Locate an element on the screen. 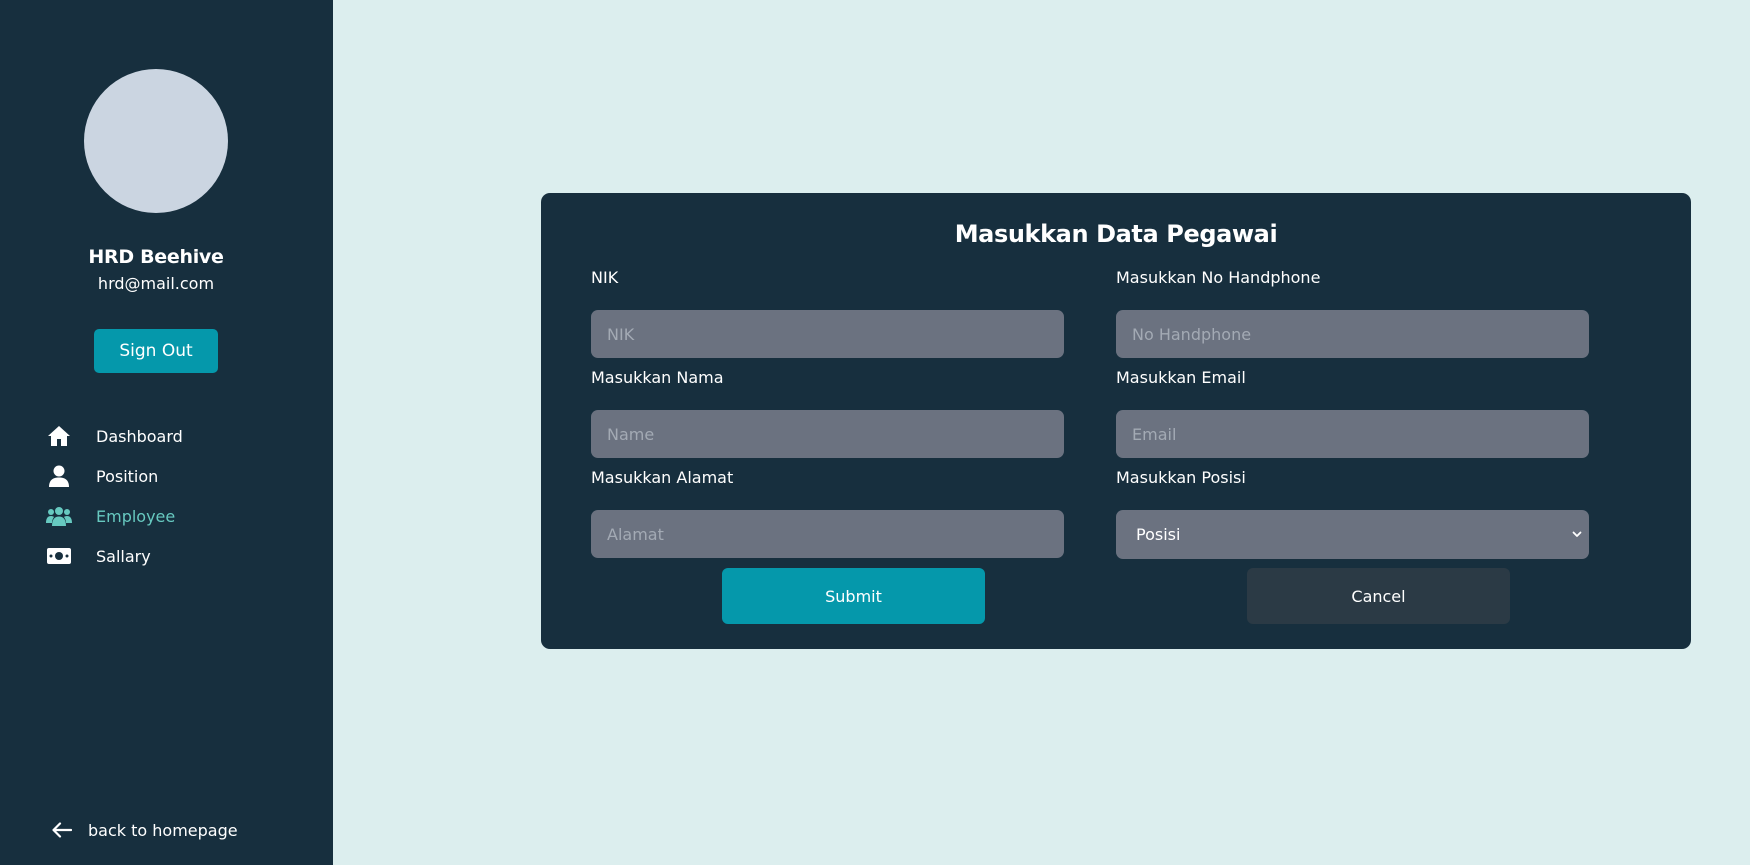 Image resolution: width=1750 pixels, height=865 pixels. sign-out-button: Sign Out is located at coordinates (156, 351).